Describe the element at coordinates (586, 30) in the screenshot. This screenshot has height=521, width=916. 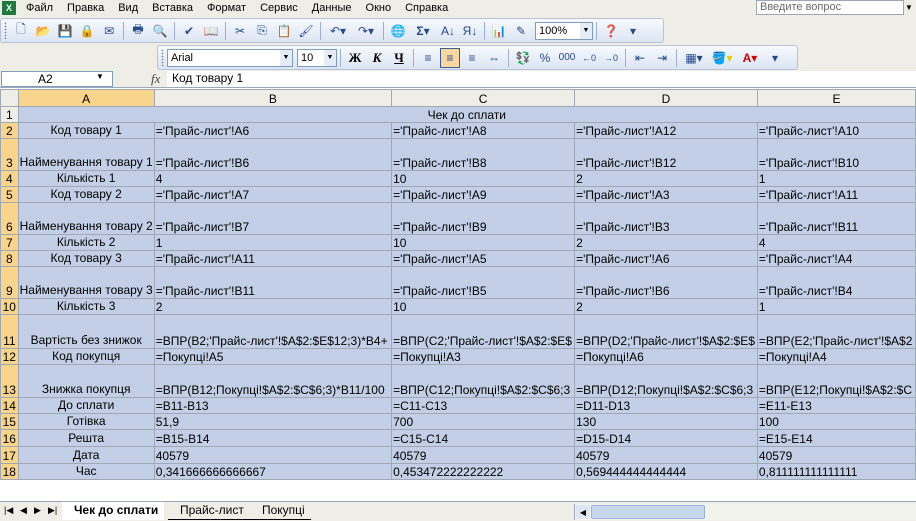
I see `zoom-dropdown-icon: ▼` at that location.